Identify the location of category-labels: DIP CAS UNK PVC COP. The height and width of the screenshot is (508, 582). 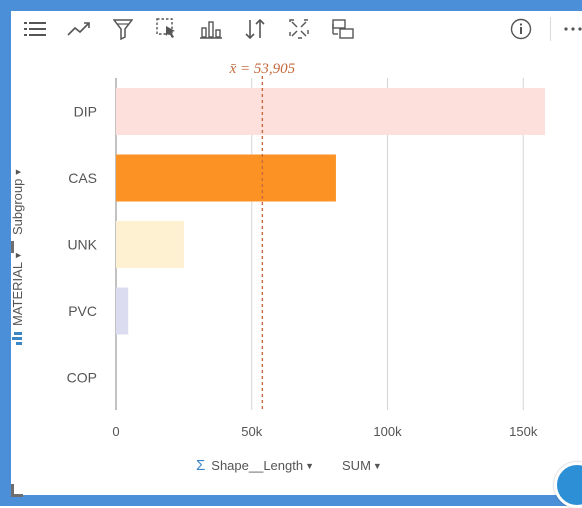
(82, 245).